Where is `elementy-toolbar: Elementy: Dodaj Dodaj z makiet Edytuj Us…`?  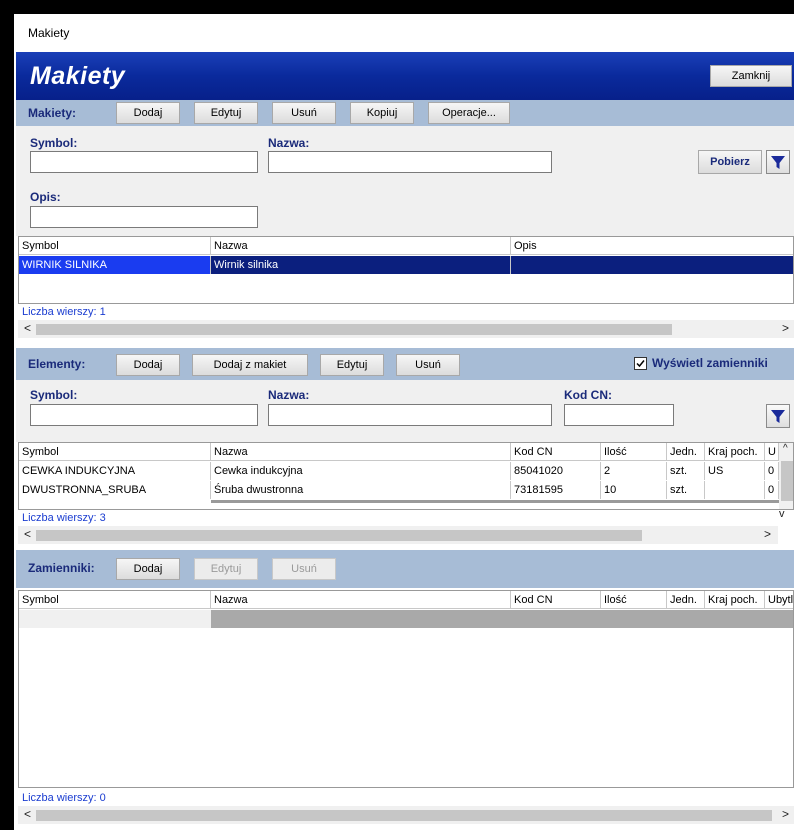
elementy-toolbar: Elementy: Dodaj Dodaj z makiet Edytuj Us… is located at coordinates (405, 364).